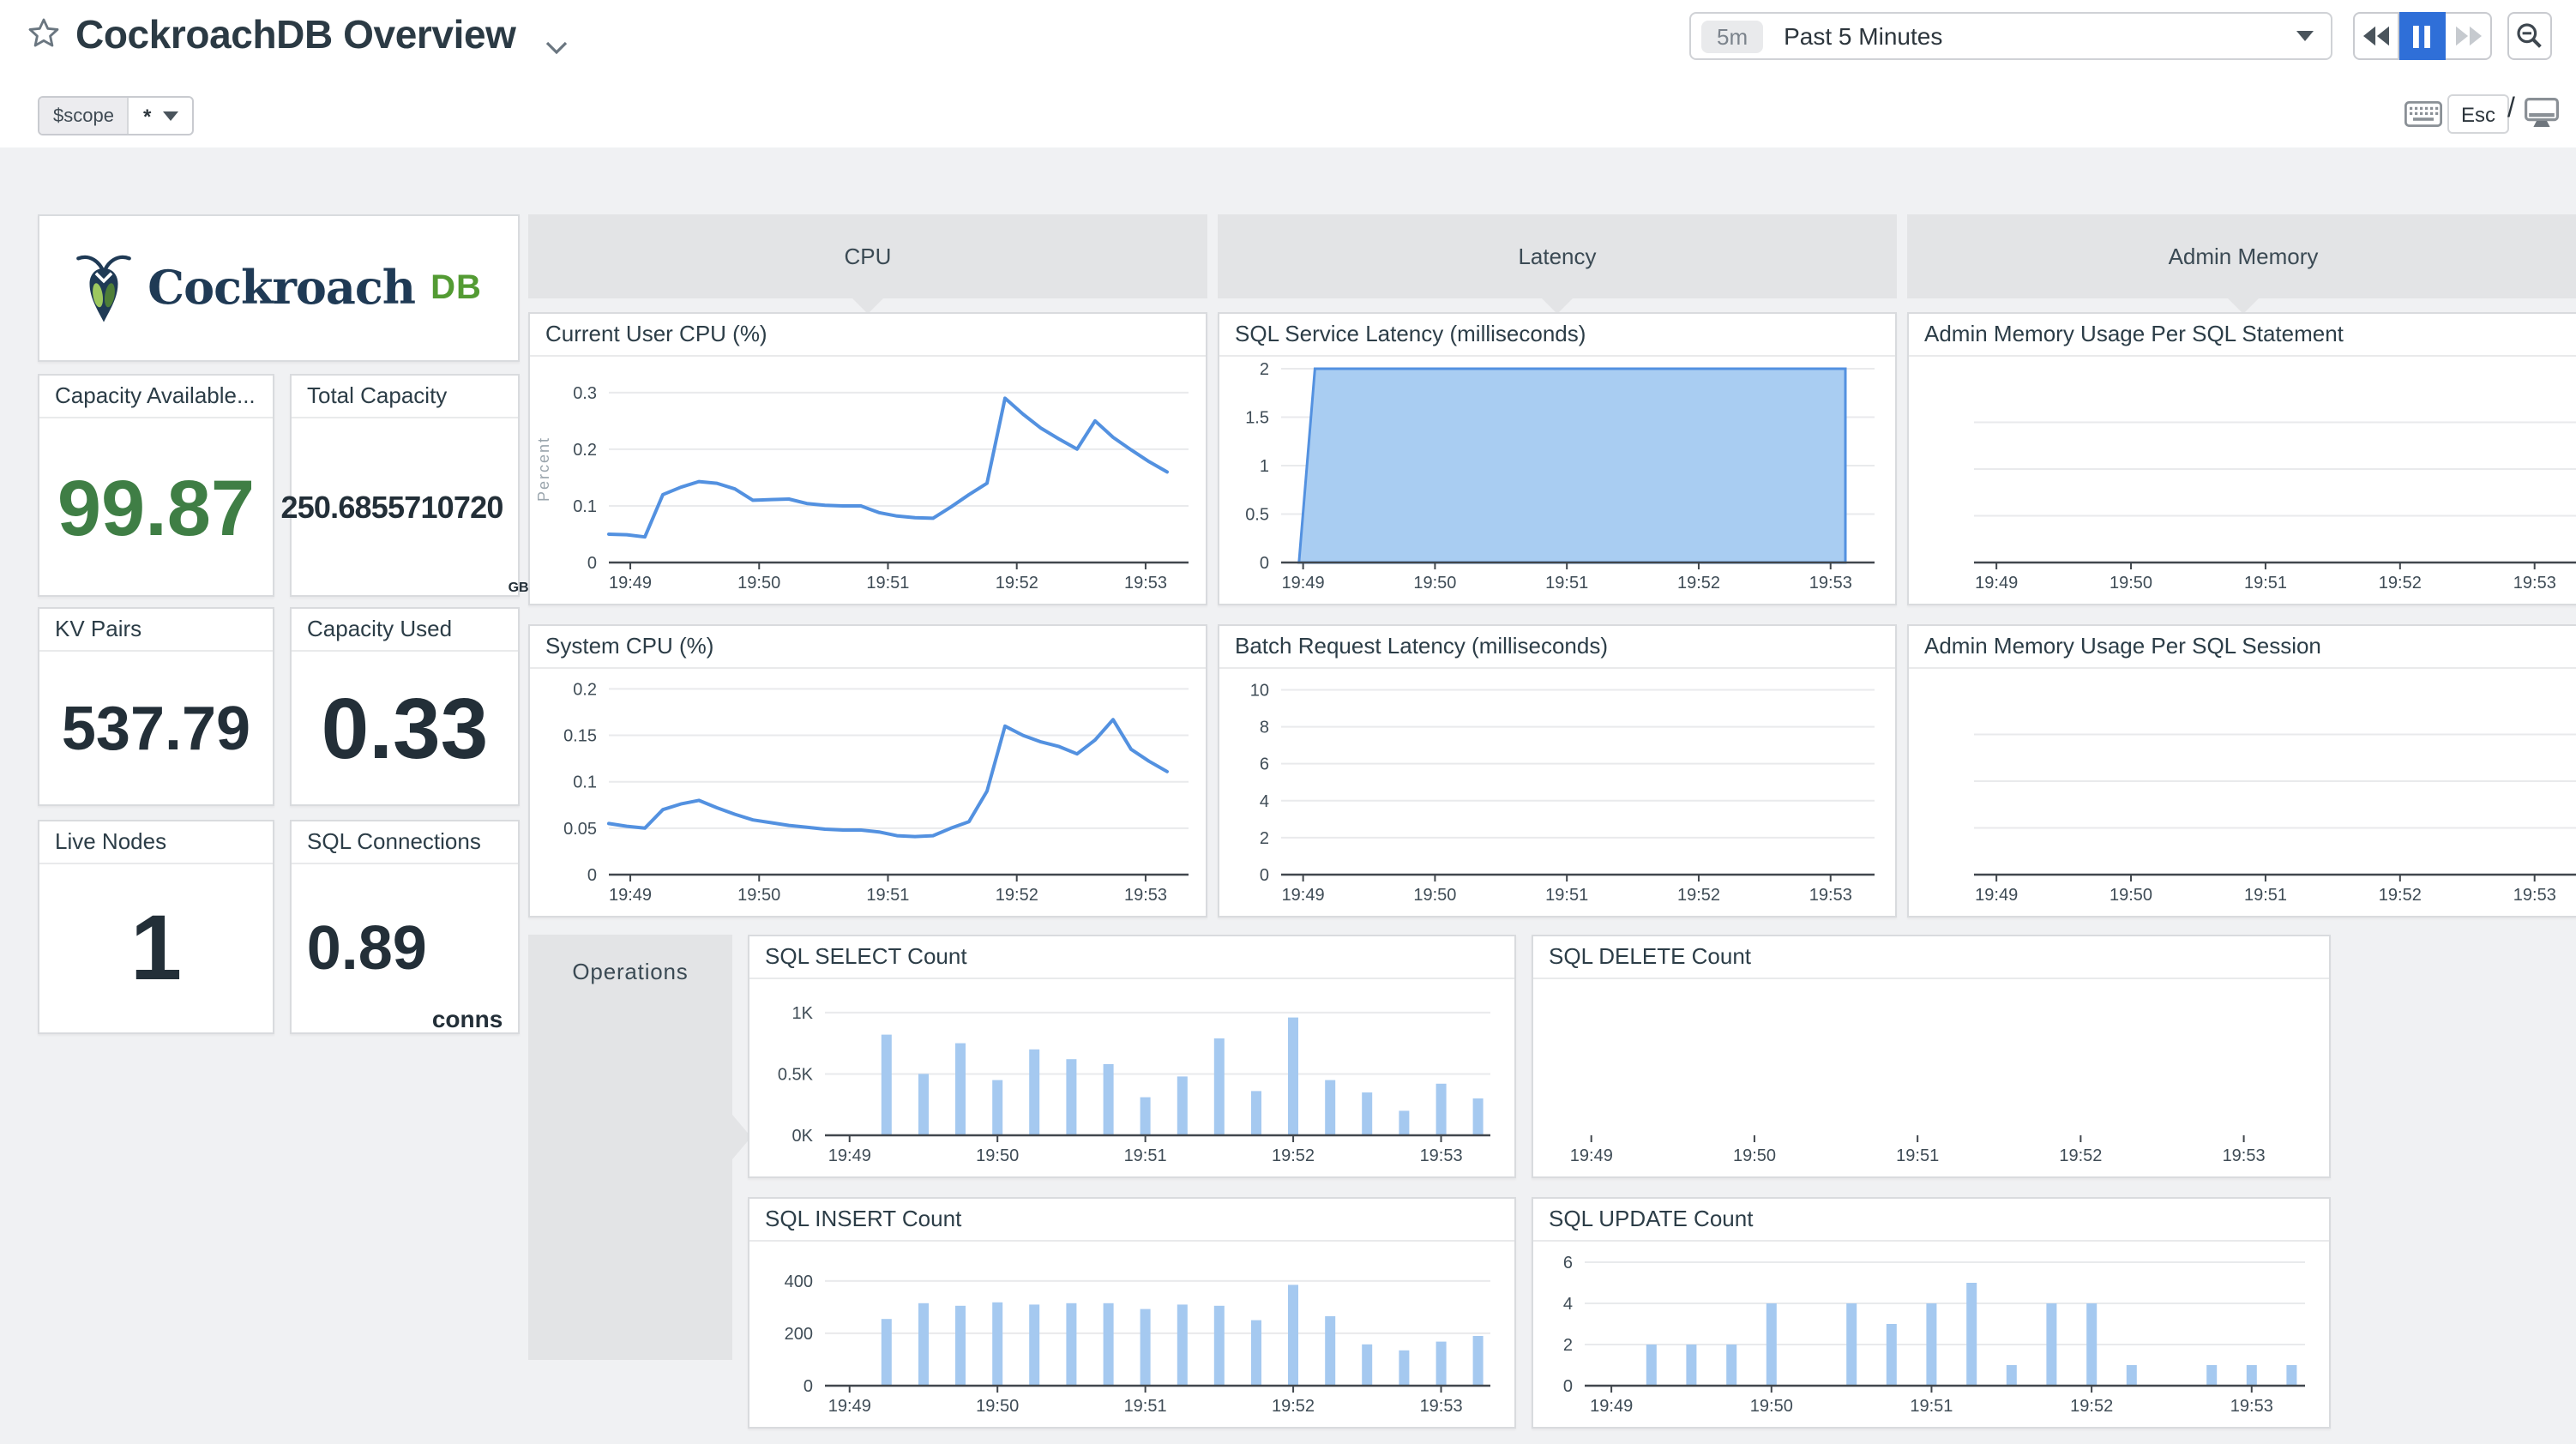 The image size is (2576, 1444). What do you see at coordinates (405, 630) in the screenshot?
I see `stat-title: Capacity Used` at bounding box center [405, 630].